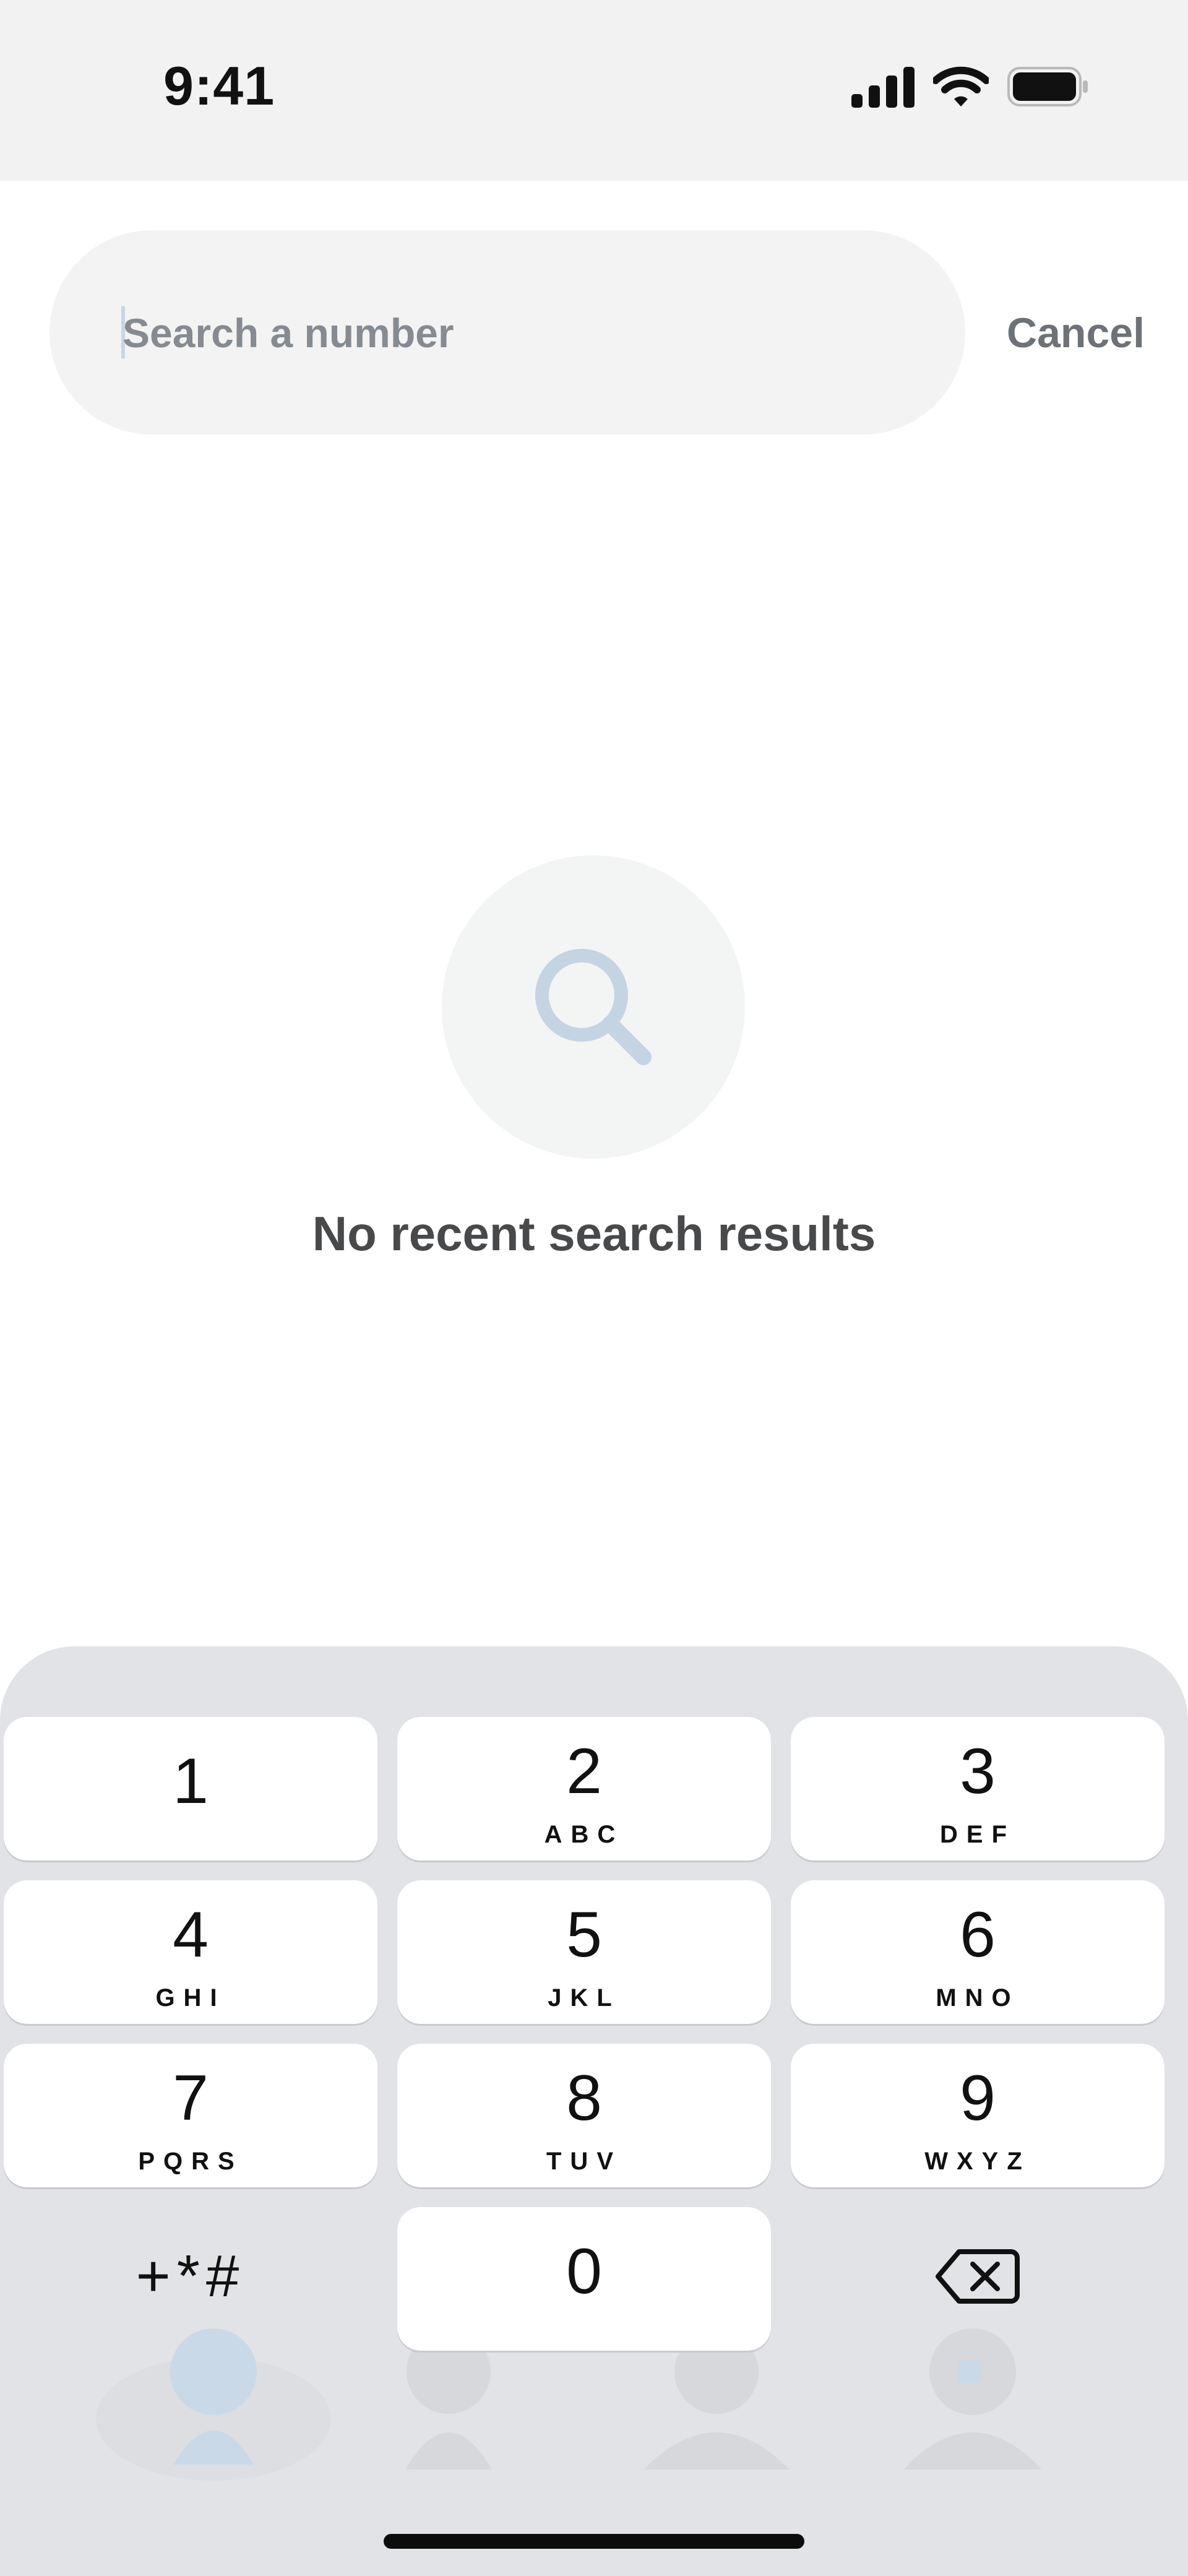  What do you see at coordinates (584, 2161) in the screenshot?
I see `key-letters: TUV` at bounding box center [584, 2161].